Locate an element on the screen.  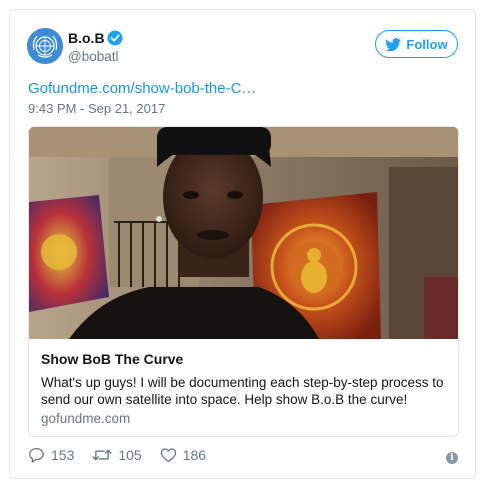
avatar is located at coordinates (45, 46).